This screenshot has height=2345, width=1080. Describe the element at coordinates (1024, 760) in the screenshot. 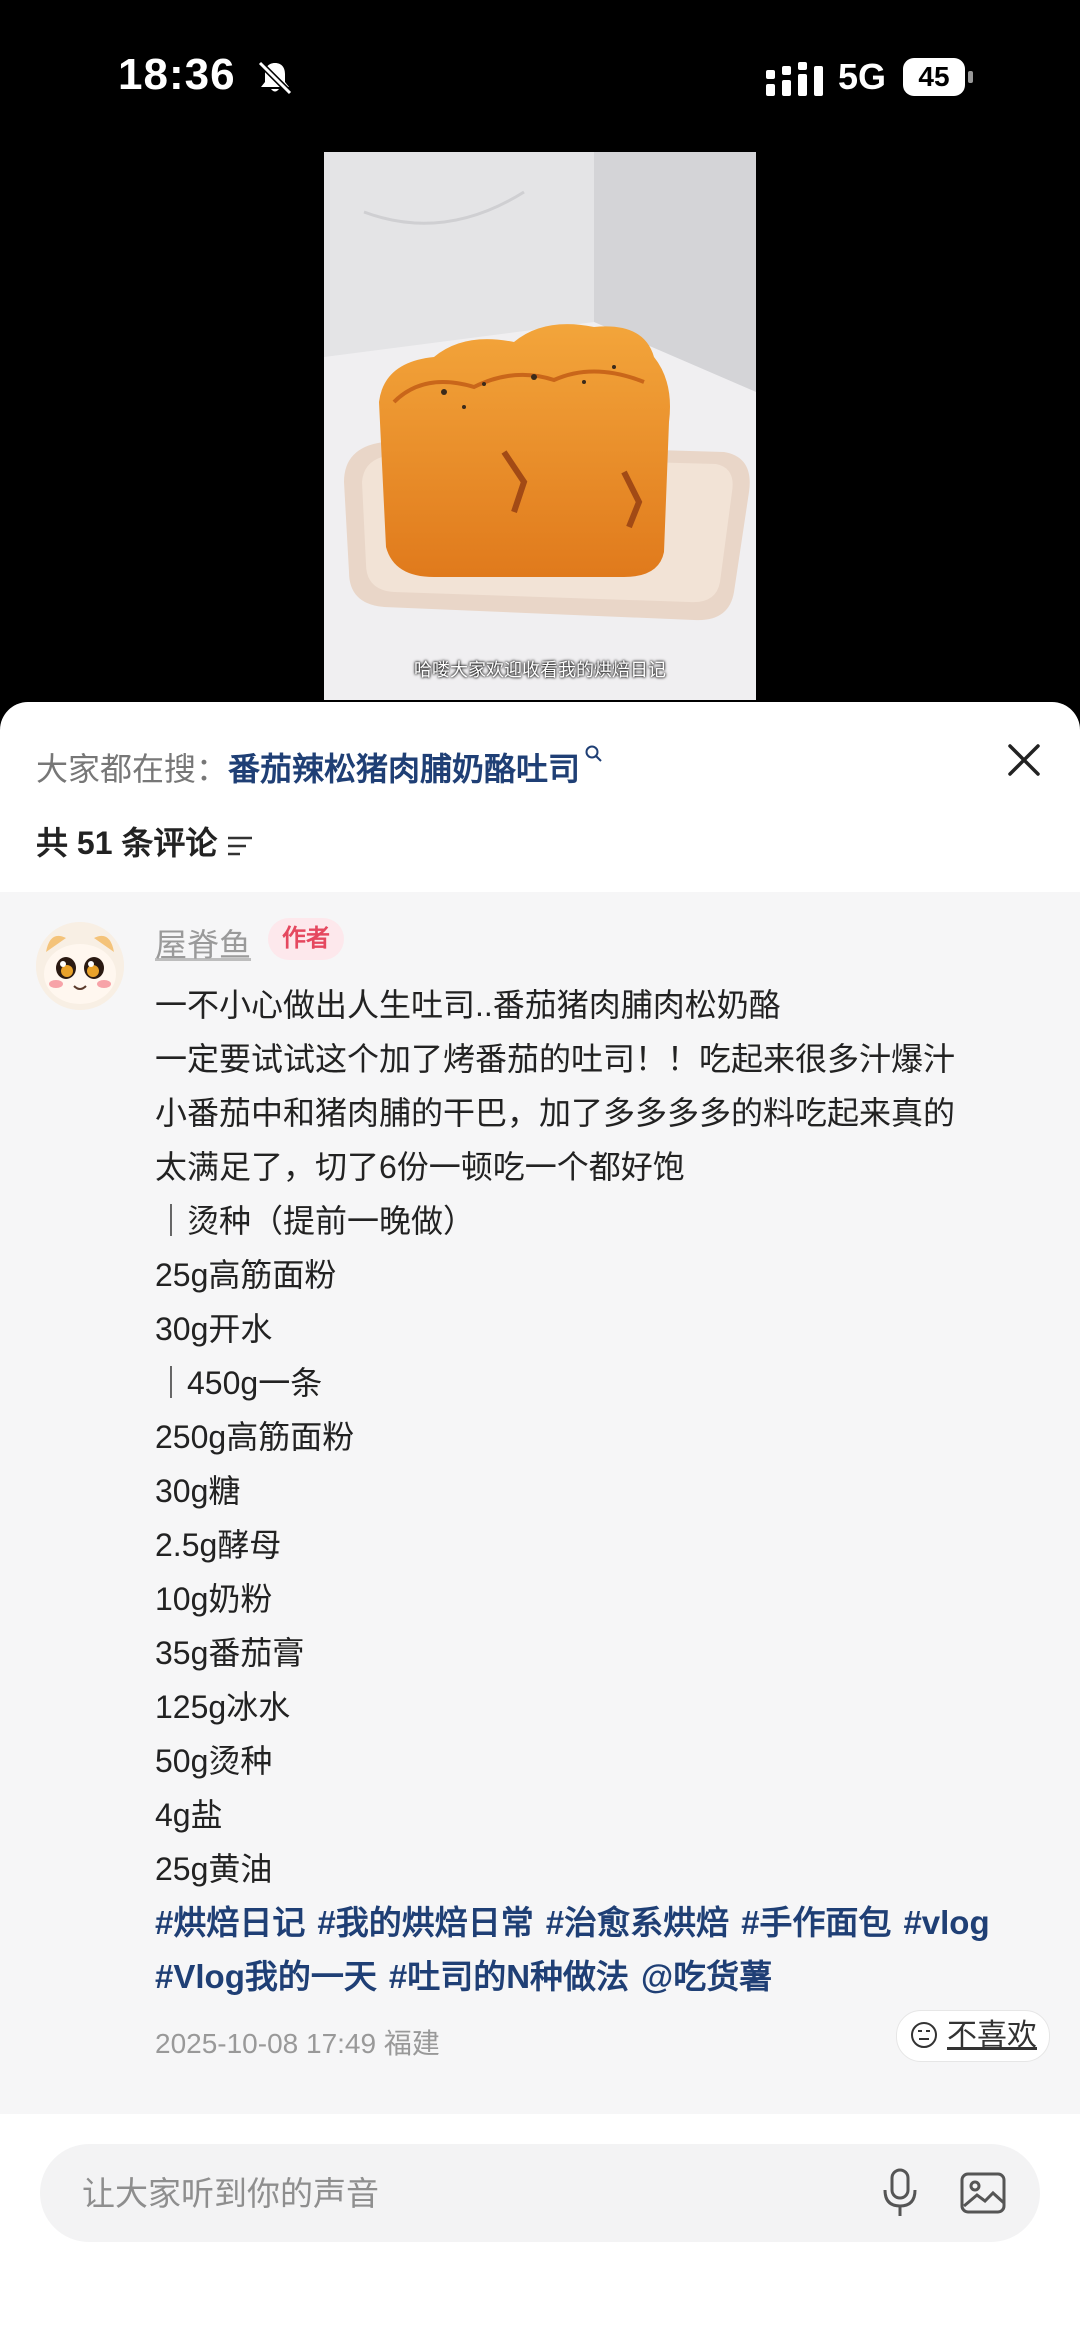

I see `close-icon` at that location.